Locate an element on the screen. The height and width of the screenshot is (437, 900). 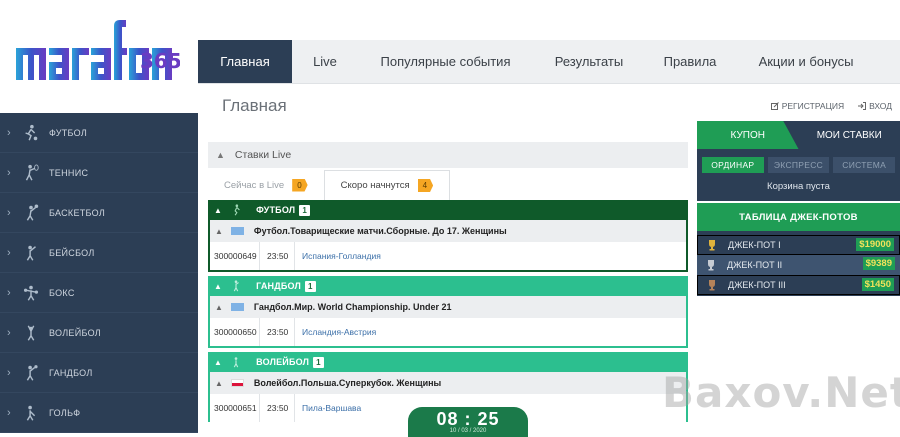
jackpot-label: ДЖЕК-ПОТ I is located at coordinates (754, 245).